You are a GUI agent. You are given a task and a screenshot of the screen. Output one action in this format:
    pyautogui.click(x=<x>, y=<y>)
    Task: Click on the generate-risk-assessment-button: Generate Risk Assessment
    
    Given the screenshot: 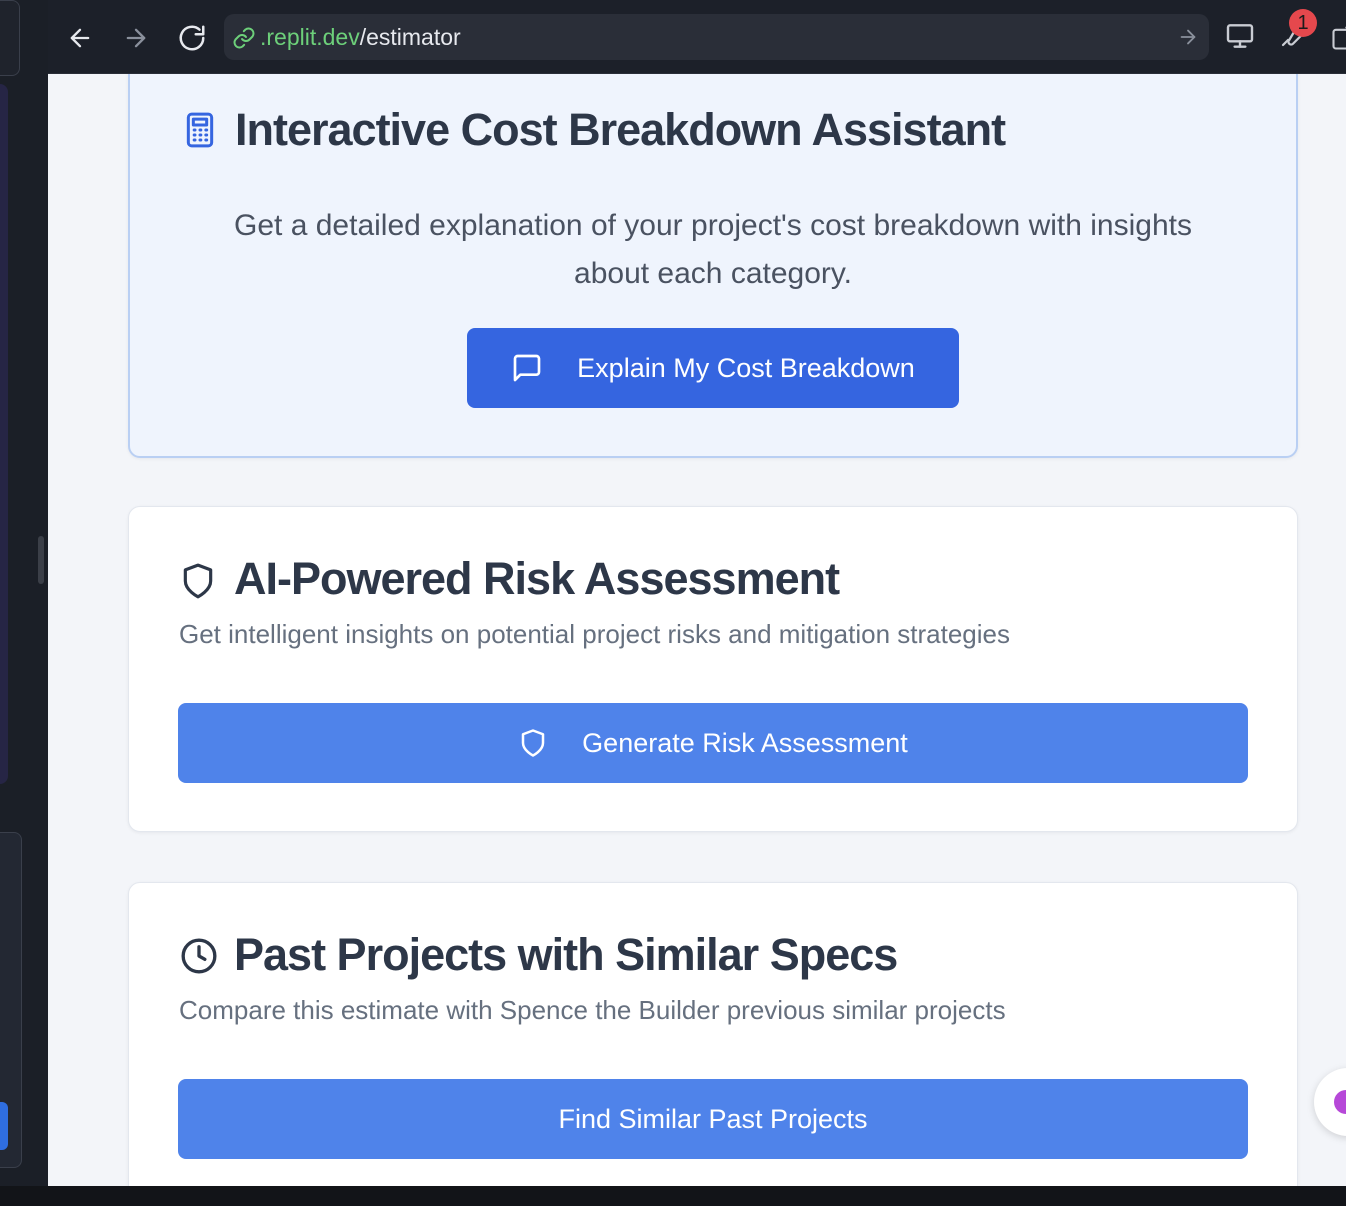 What is the action you would take?
    pyautogui.click(x=713, y=743)
    